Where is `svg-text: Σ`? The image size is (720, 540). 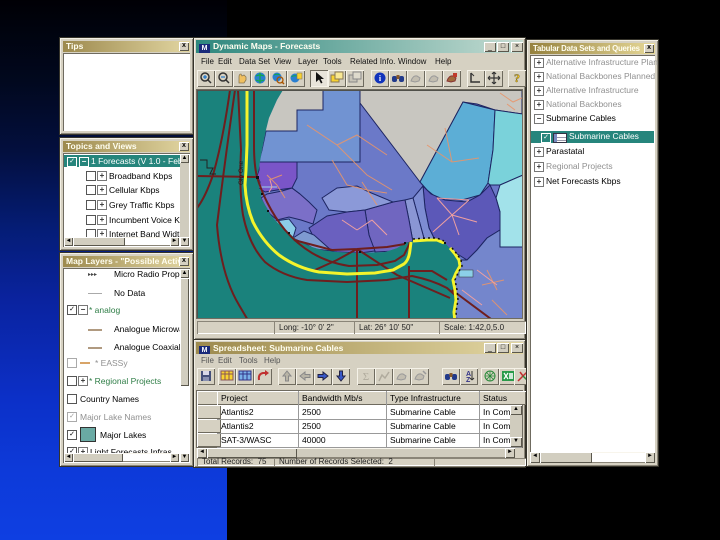 svg-text: Σ is located at coordinates (366, 377).